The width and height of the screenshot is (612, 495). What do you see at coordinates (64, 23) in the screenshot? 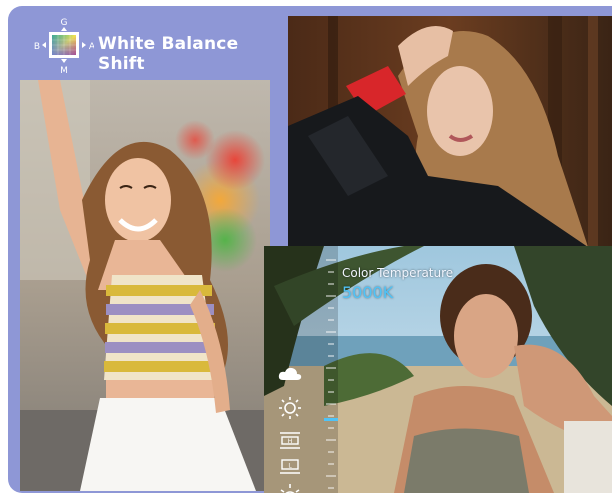
I see `axis-g-label: G` at bounding box center [64, 23].